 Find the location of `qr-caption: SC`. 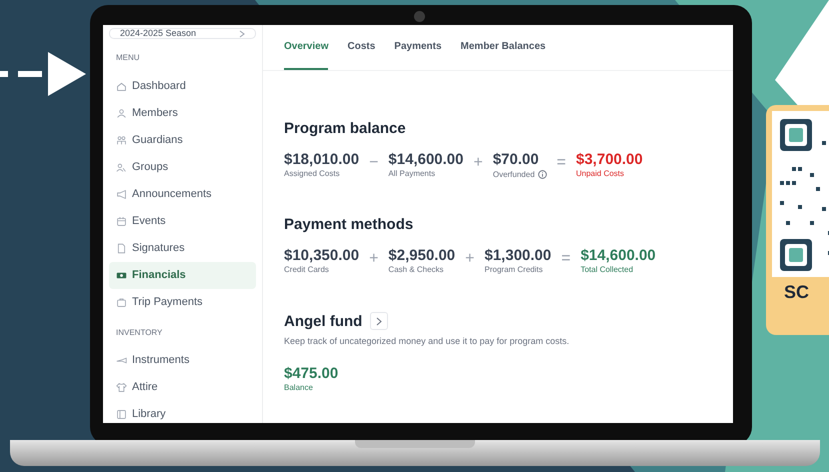

qr-caption: SC is located at coordinates (797, 292).